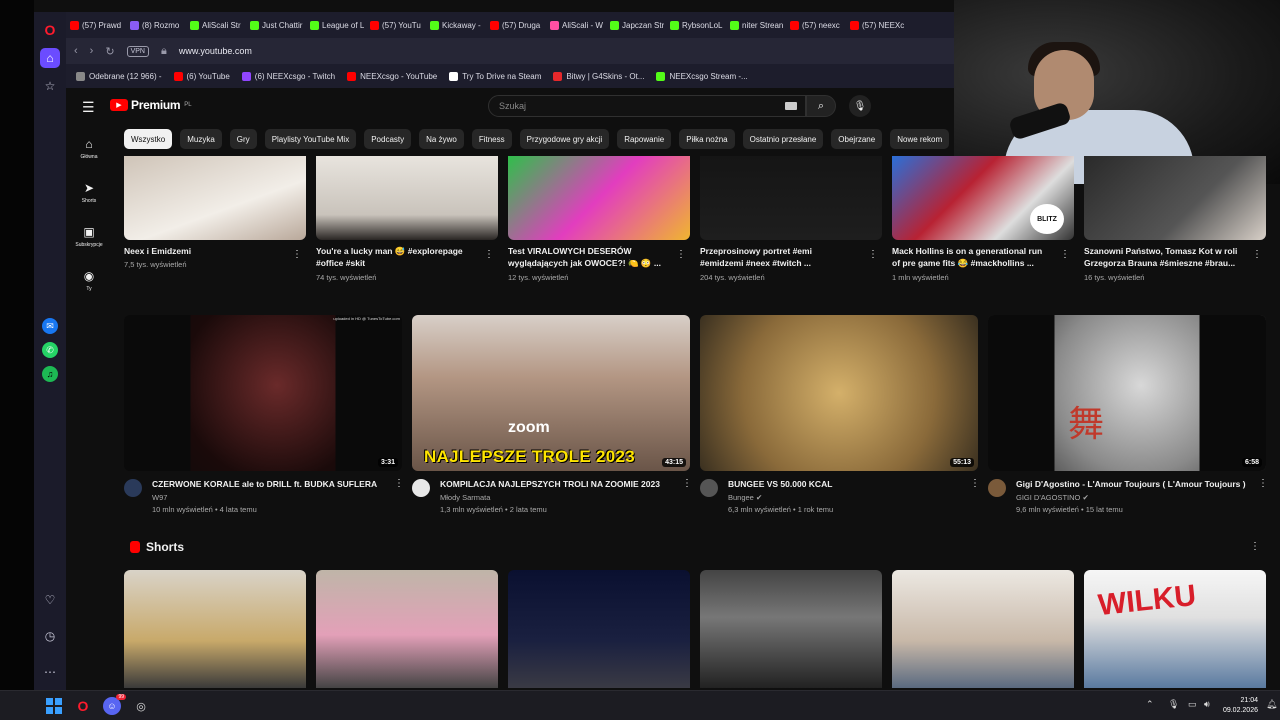 Image resolution: width=1280 pixels, height=720 pixels. I want to click on tray-volume-icon: 🔊︎, so click(1207, 704).